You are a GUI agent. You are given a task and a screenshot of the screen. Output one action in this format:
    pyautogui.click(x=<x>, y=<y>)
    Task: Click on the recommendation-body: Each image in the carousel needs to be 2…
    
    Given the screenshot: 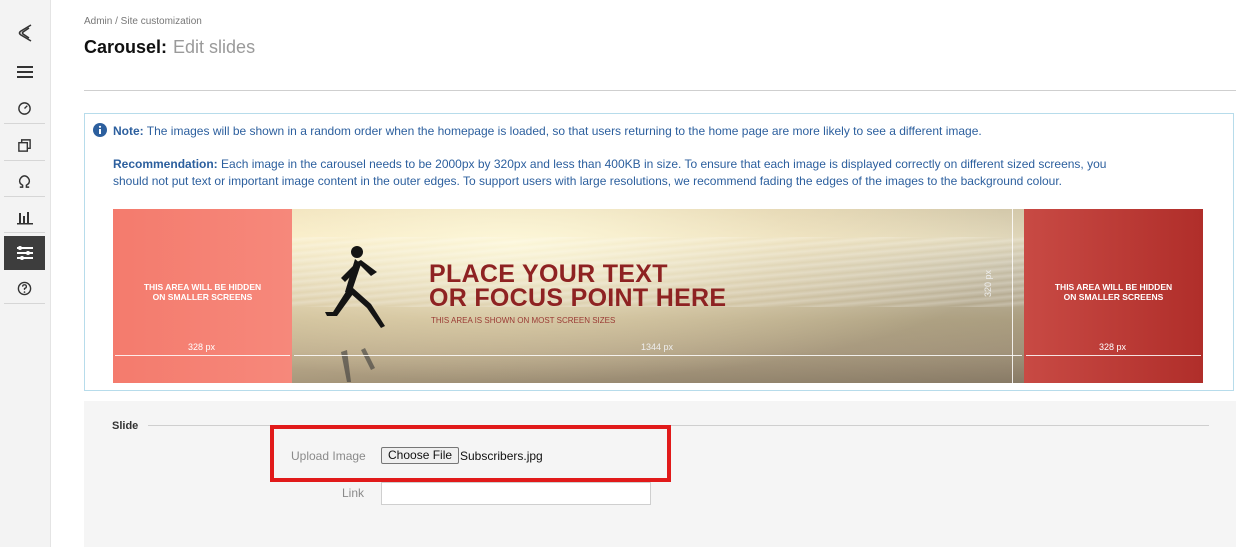 What is the action you would take?
    pyautogui.click(x=610, y=172)
    